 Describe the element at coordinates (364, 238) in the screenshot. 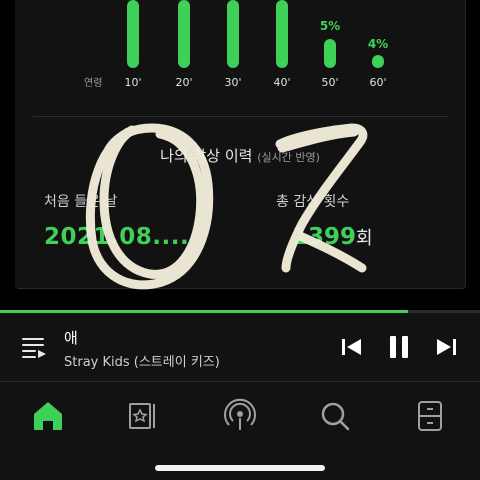

I see `total-plays-unit: 회` at that location.